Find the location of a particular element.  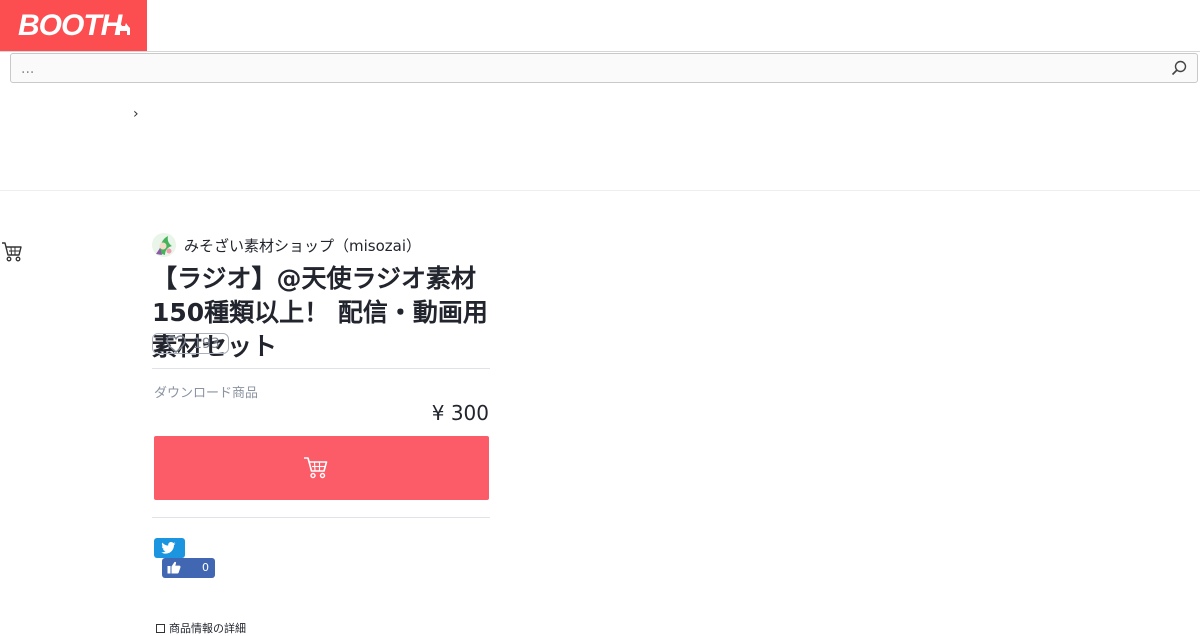

thumbs-up-icon is located at coordinates (174, 567).